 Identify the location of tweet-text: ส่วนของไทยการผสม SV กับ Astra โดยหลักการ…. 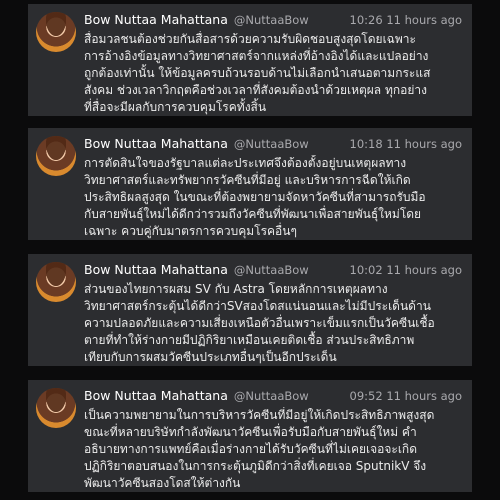
(259, 323).